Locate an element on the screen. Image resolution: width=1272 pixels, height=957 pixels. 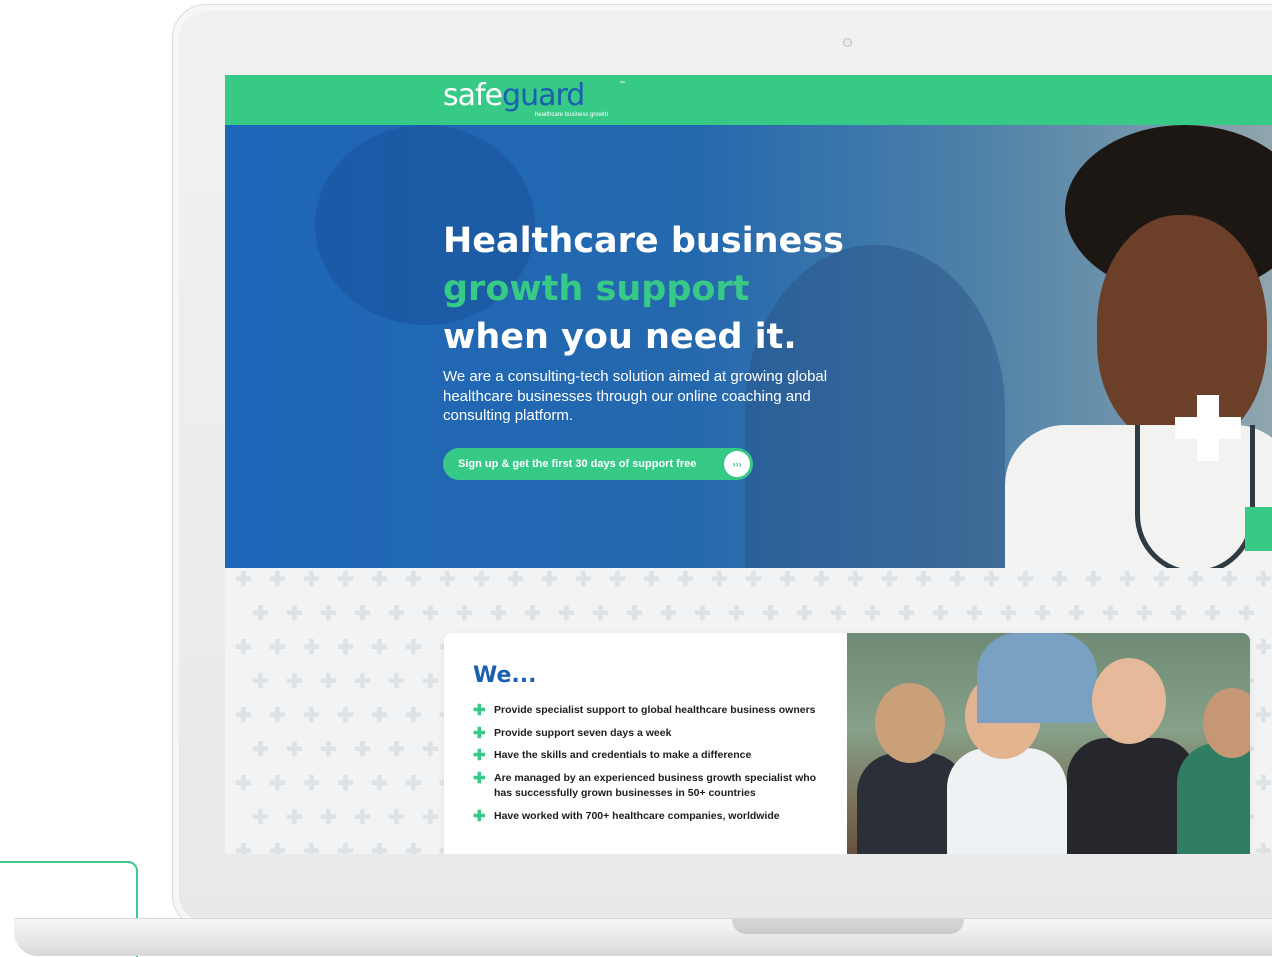
laptop-notch is located at coordinates (848, 926).